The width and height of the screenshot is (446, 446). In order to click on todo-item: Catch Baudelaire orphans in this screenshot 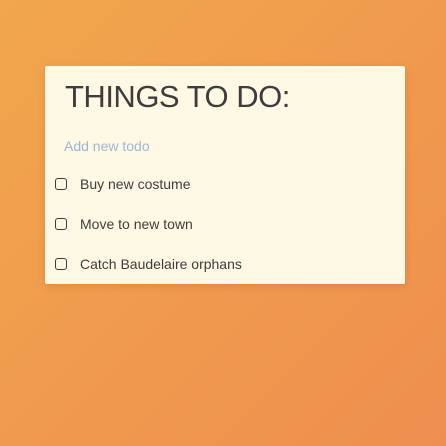, I will do `click(225, 270)`.